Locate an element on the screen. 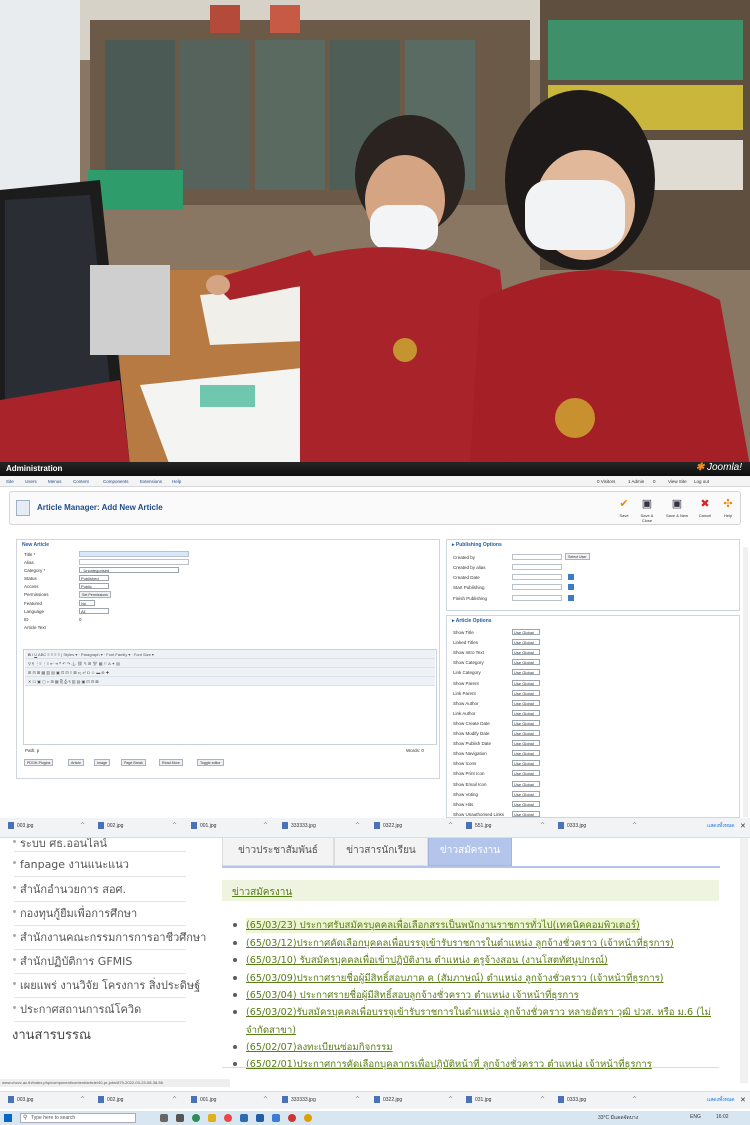 This screenshot has width=750, height=1125. taskbar-search-input: Type here to search is located at coordinates (78, 1118).